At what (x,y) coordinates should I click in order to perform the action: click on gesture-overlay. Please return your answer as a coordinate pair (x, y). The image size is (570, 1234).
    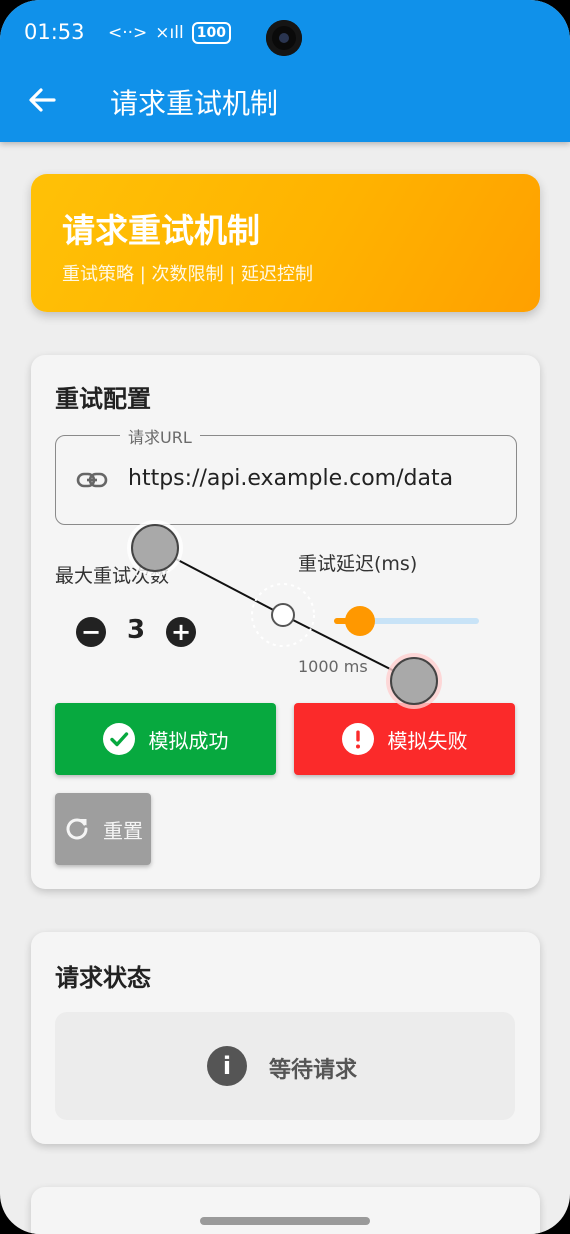
    Looking at the image, I should click on (284, 614).